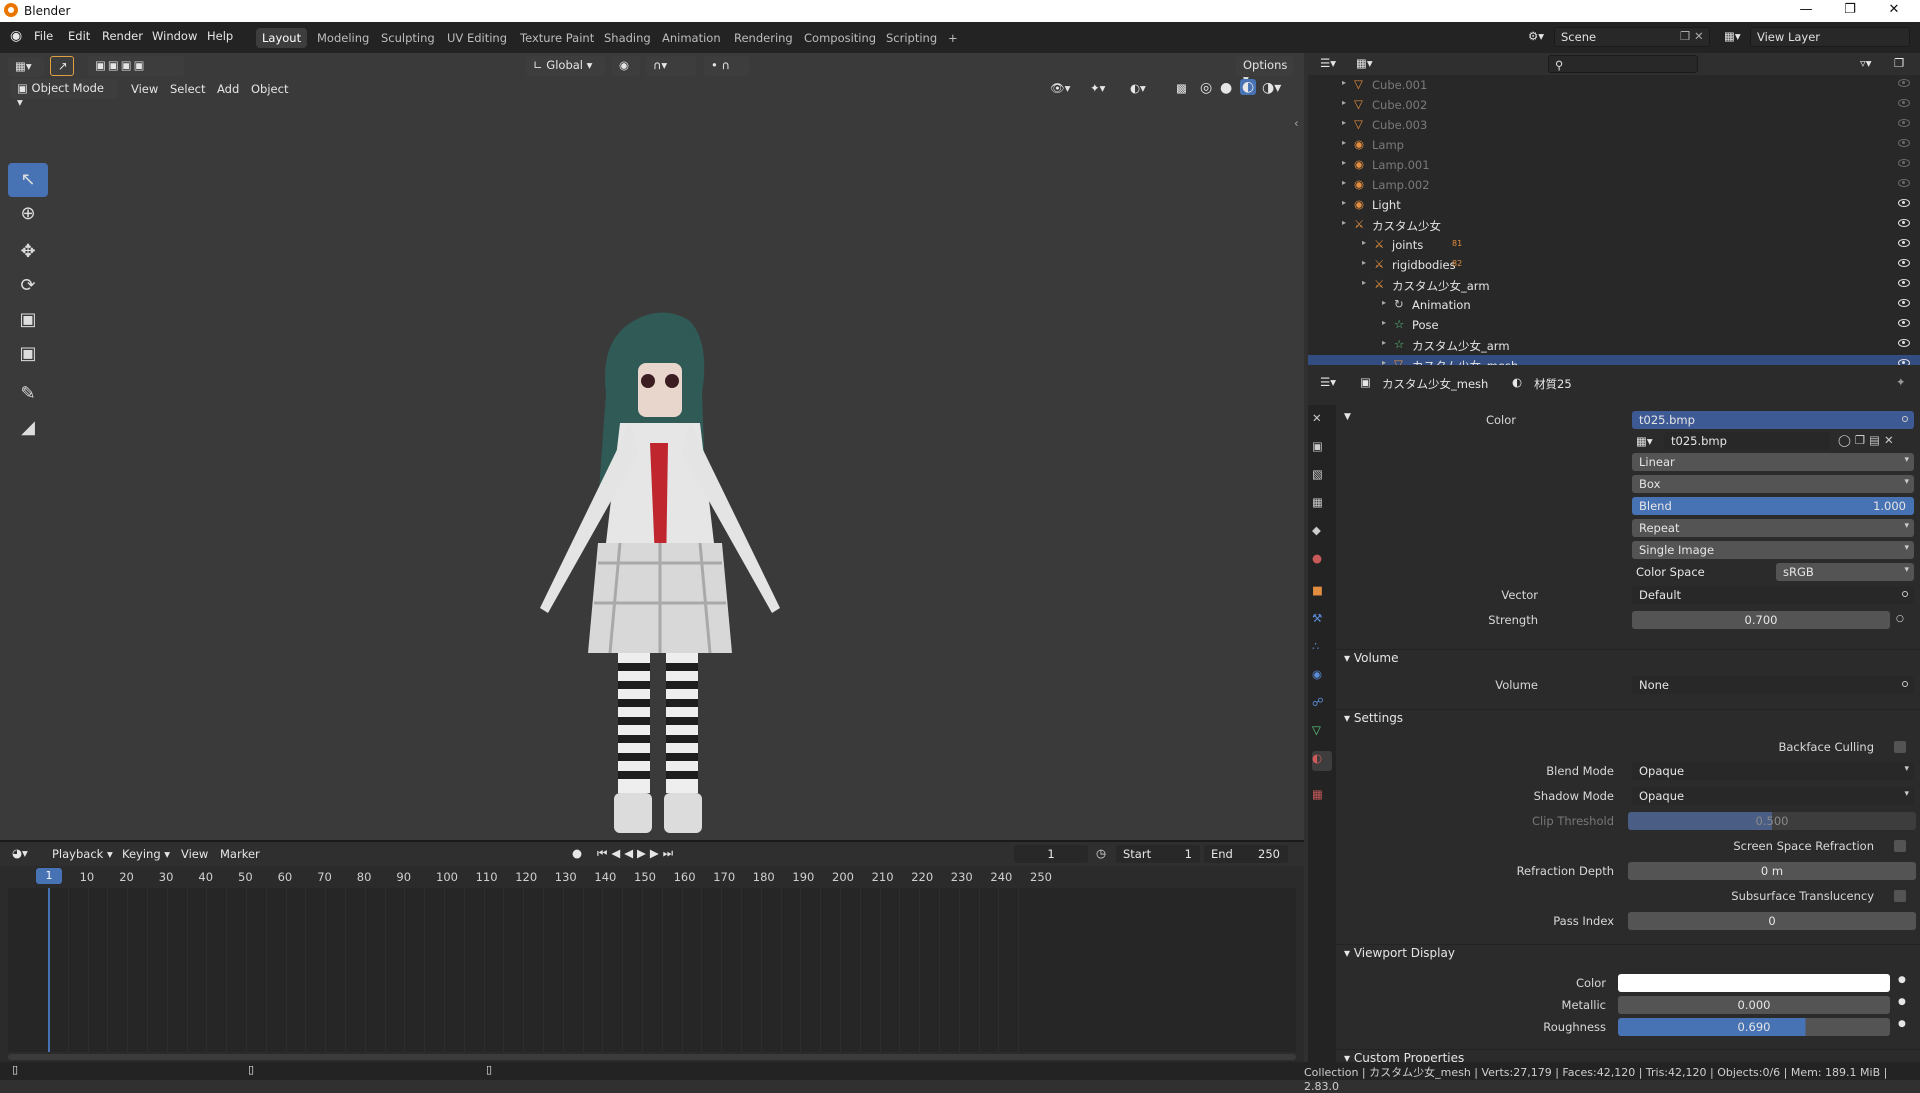 This screenshot has height=1093, width=1920. I want to click on scene-icon: ⚙▾, so click(1536, 36).